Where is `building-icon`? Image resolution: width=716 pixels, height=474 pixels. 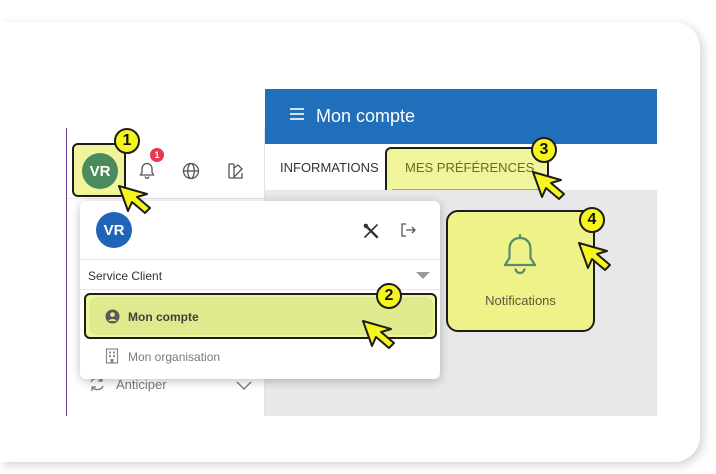
building-icon is located at coordinates (112, 358).